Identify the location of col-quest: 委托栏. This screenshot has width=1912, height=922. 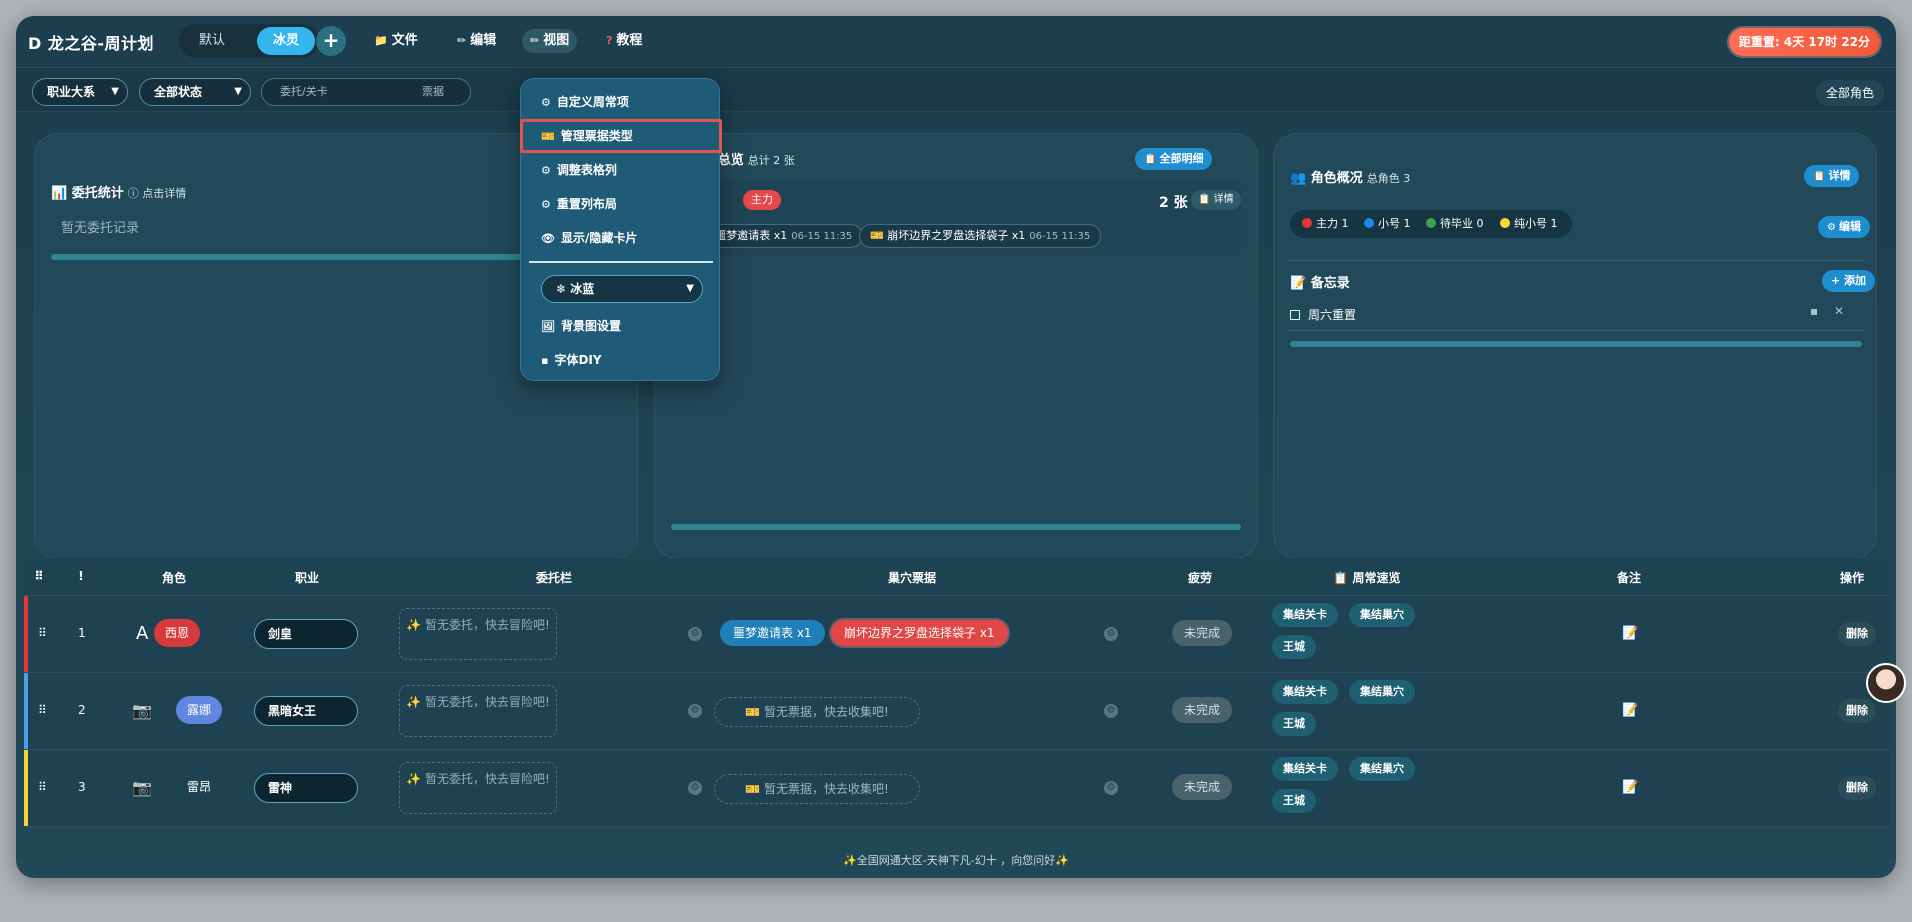
(553, 578).